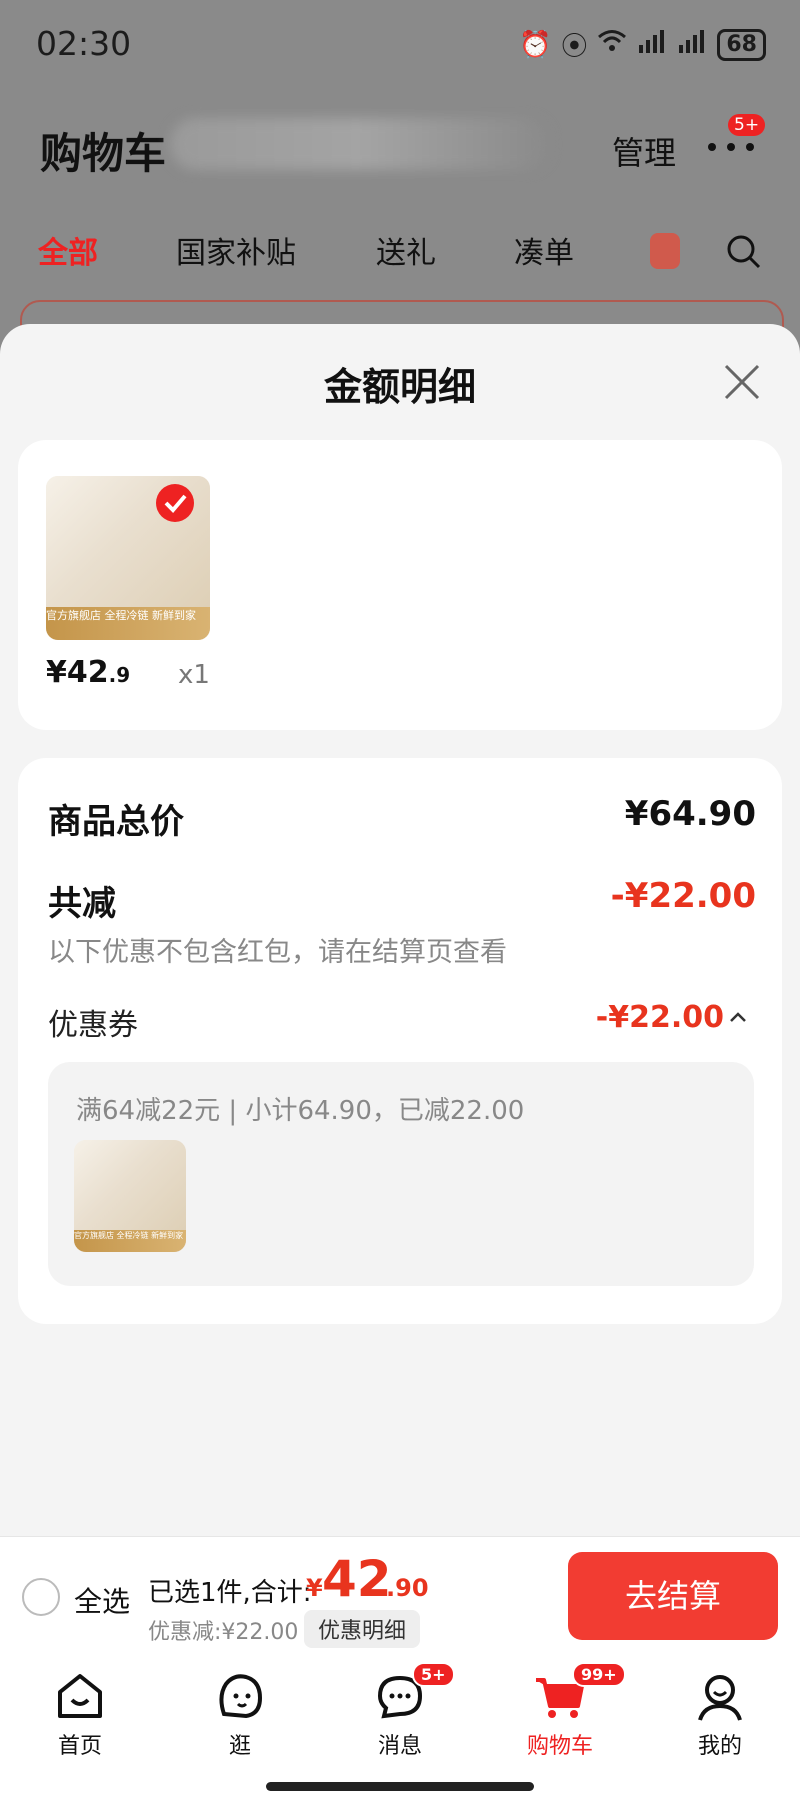 This screenshot has height=1807, width=800. I want to click on cart-tabs: 全部 国家补贴 送礼 凑单, so click(400, 258).